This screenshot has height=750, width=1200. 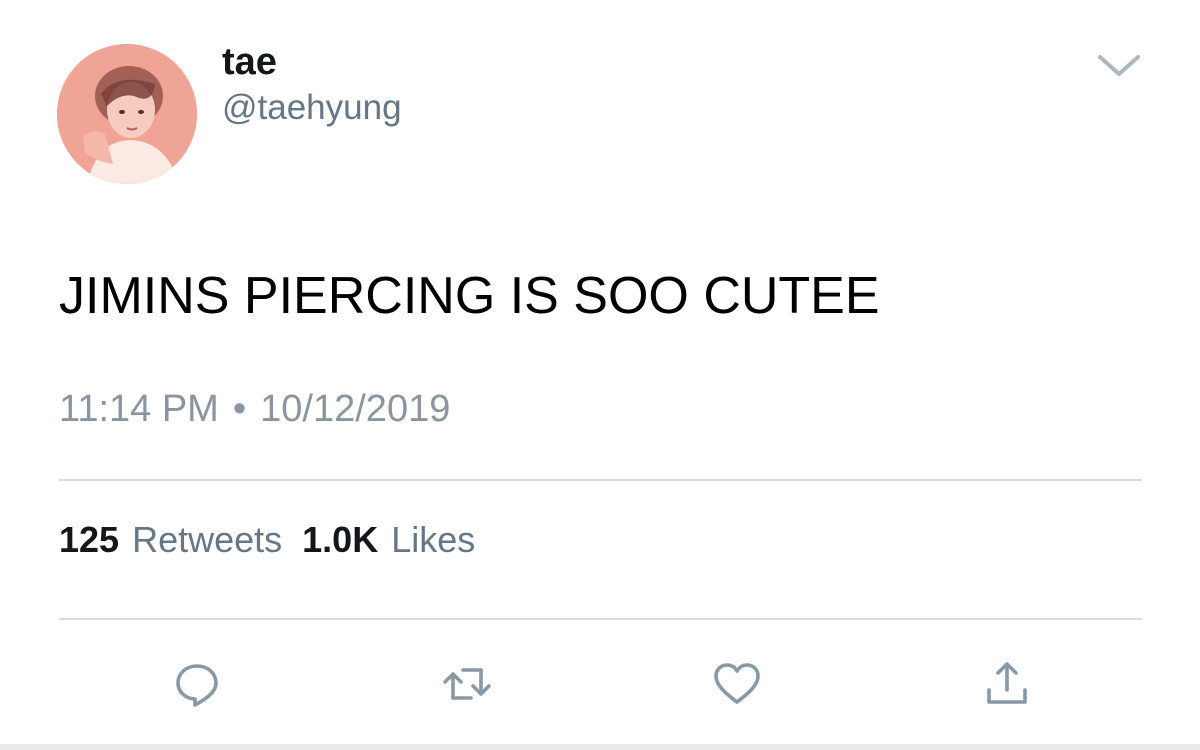 I want to click on tweet-date: 10/12/2019, so click(x=355, y=409).